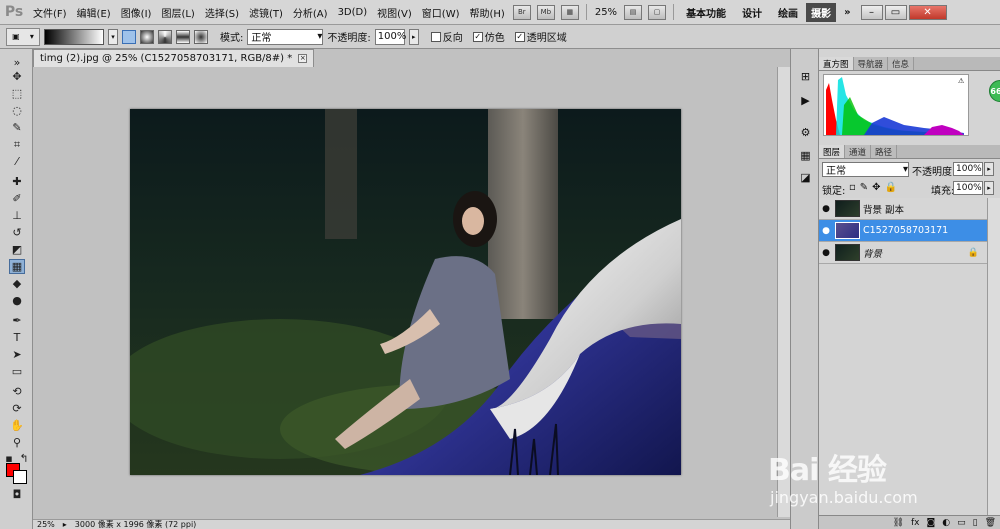 The height and width of the screenshot is (529, 1000). What do you see at coordinates (915, 523) in the screenshot?
I see `fx-icon: fx` at bounding box center [915, 523].